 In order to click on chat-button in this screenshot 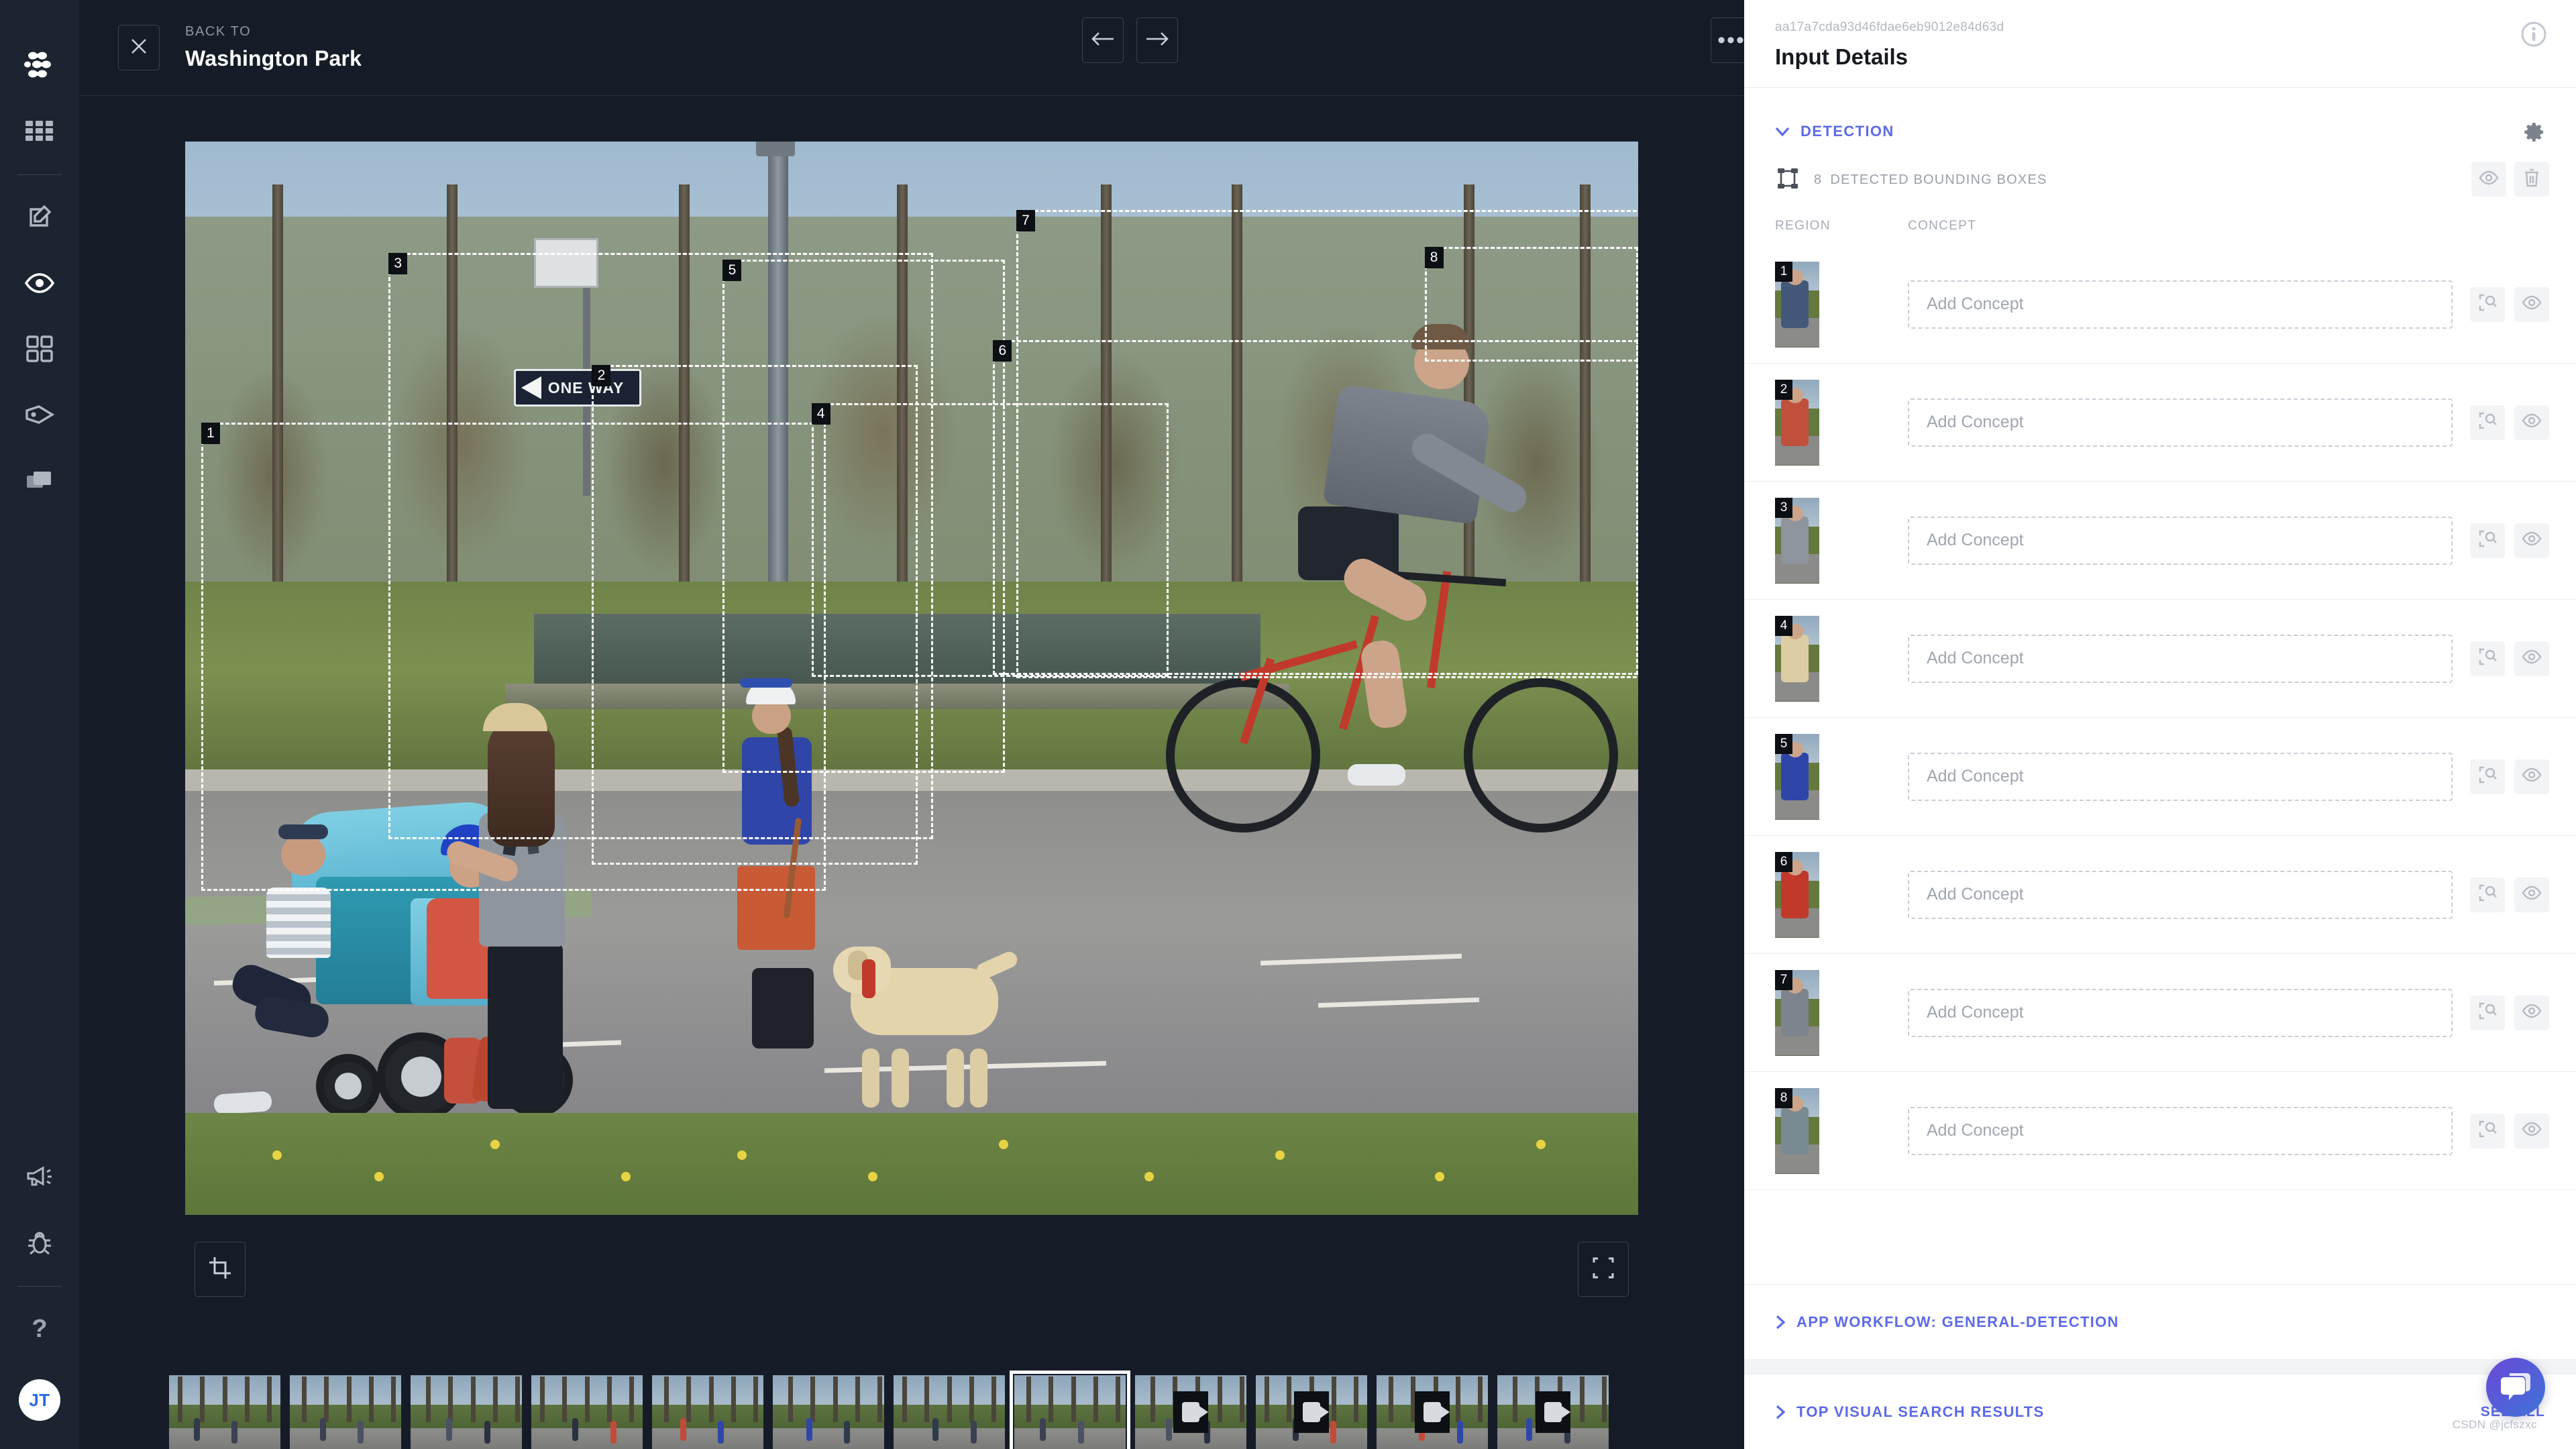, I will do `click(2515, 1387)`.